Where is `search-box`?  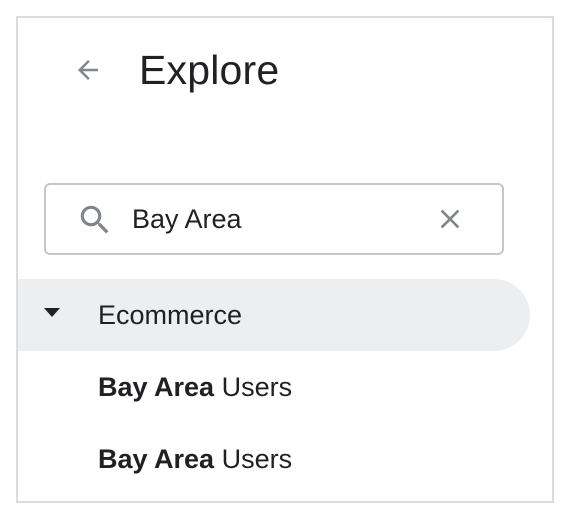 search-box is located at coordinates (274, 219).